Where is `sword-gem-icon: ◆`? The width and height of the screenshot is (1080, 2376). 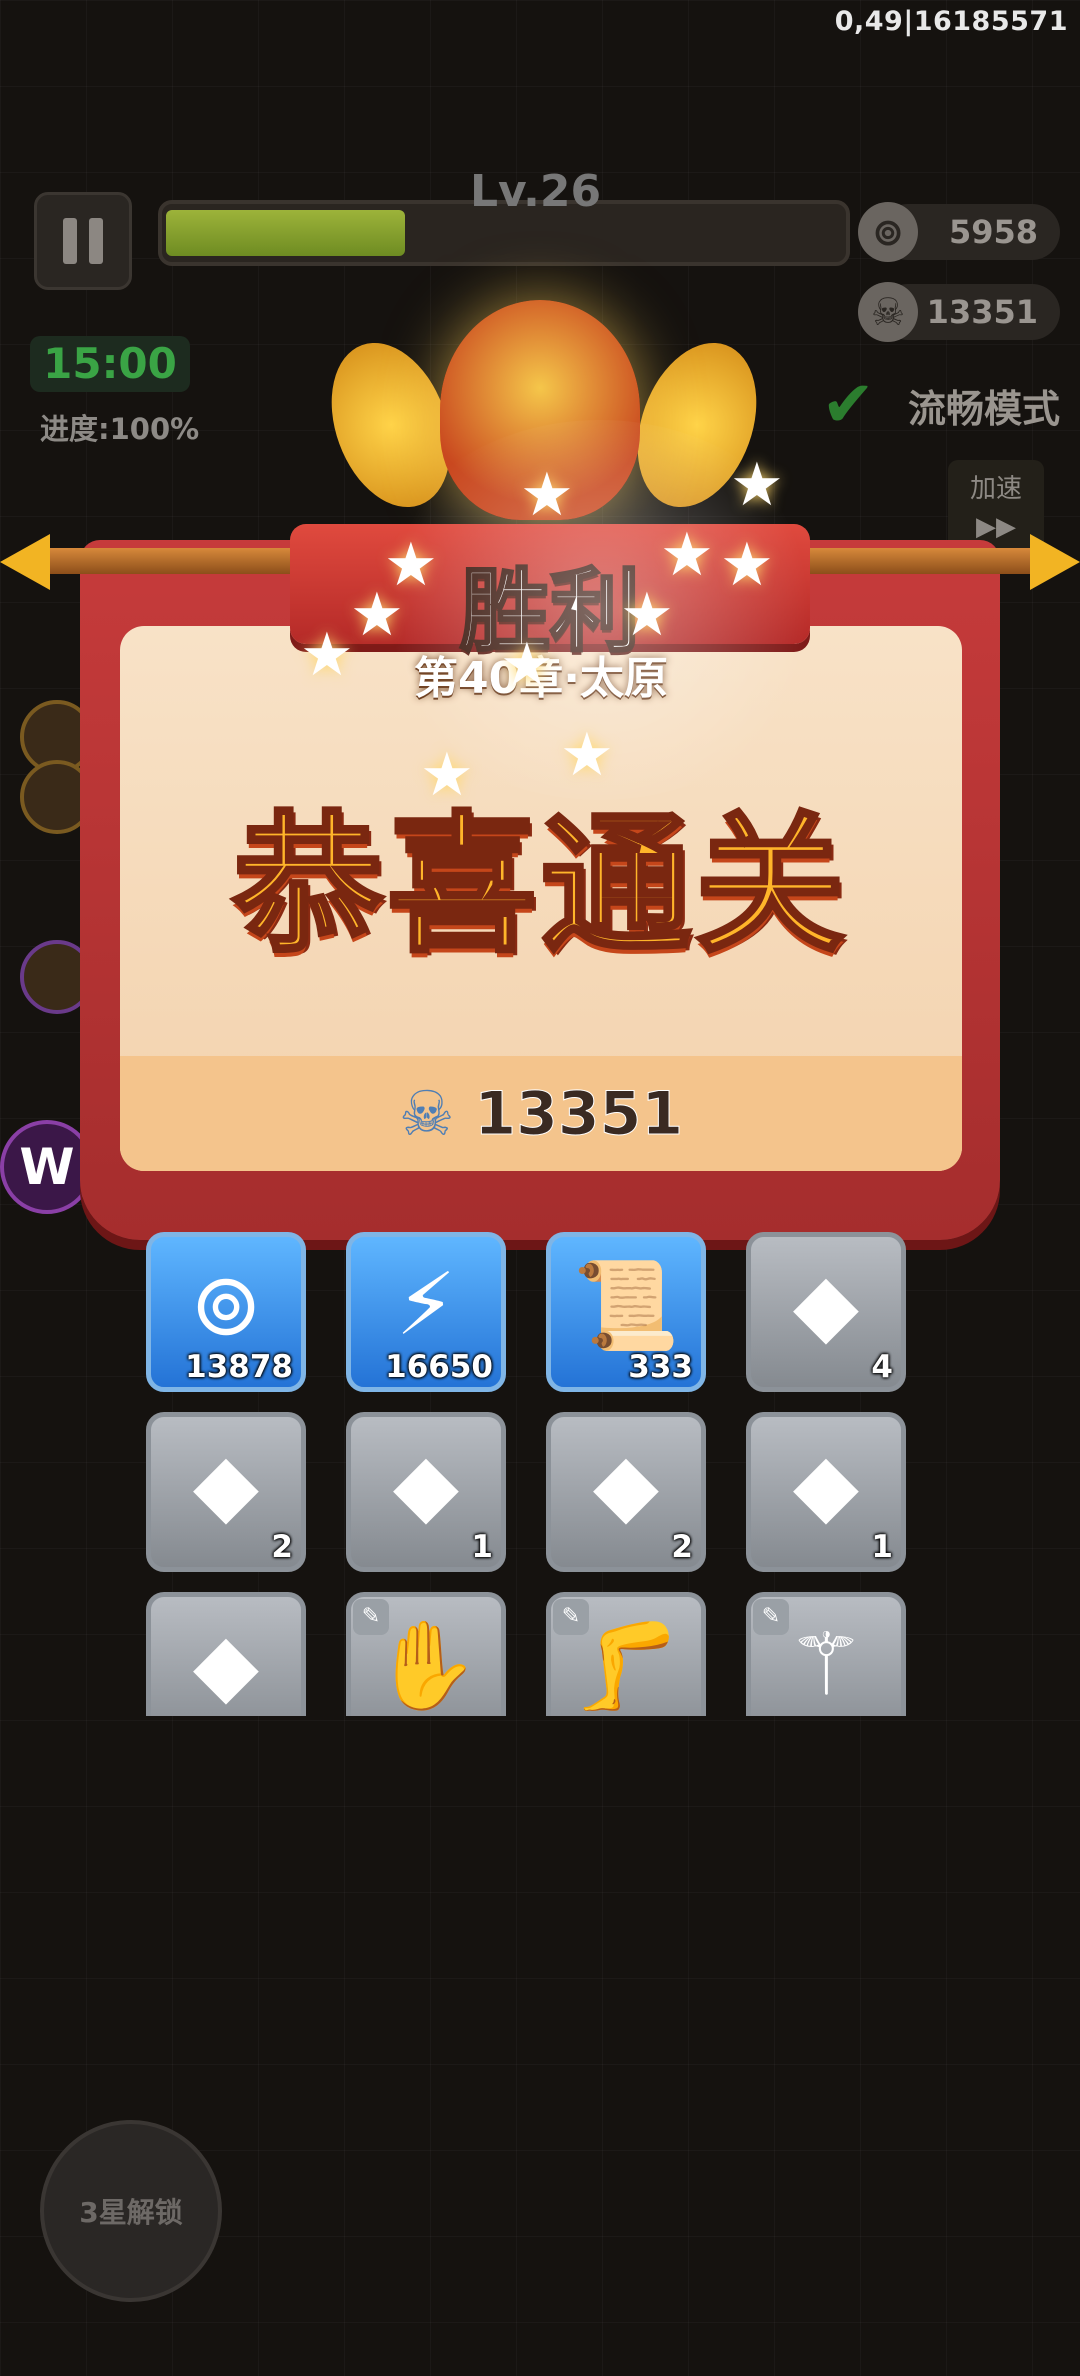
sword-gem-icon: ◆ is located at coordinates (826, 1305).